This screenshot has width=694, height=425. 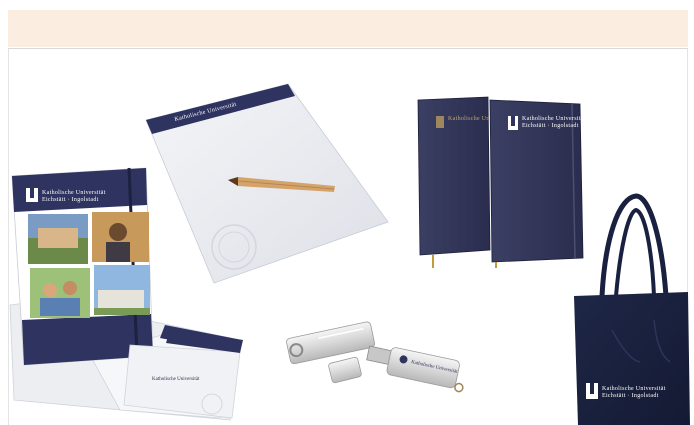 What do you see at coordinates (630, 396) in the screenshot?
I see `tote-logo-line2: Eichstätt · Ingolstadt` at bounding box center [630, 396].